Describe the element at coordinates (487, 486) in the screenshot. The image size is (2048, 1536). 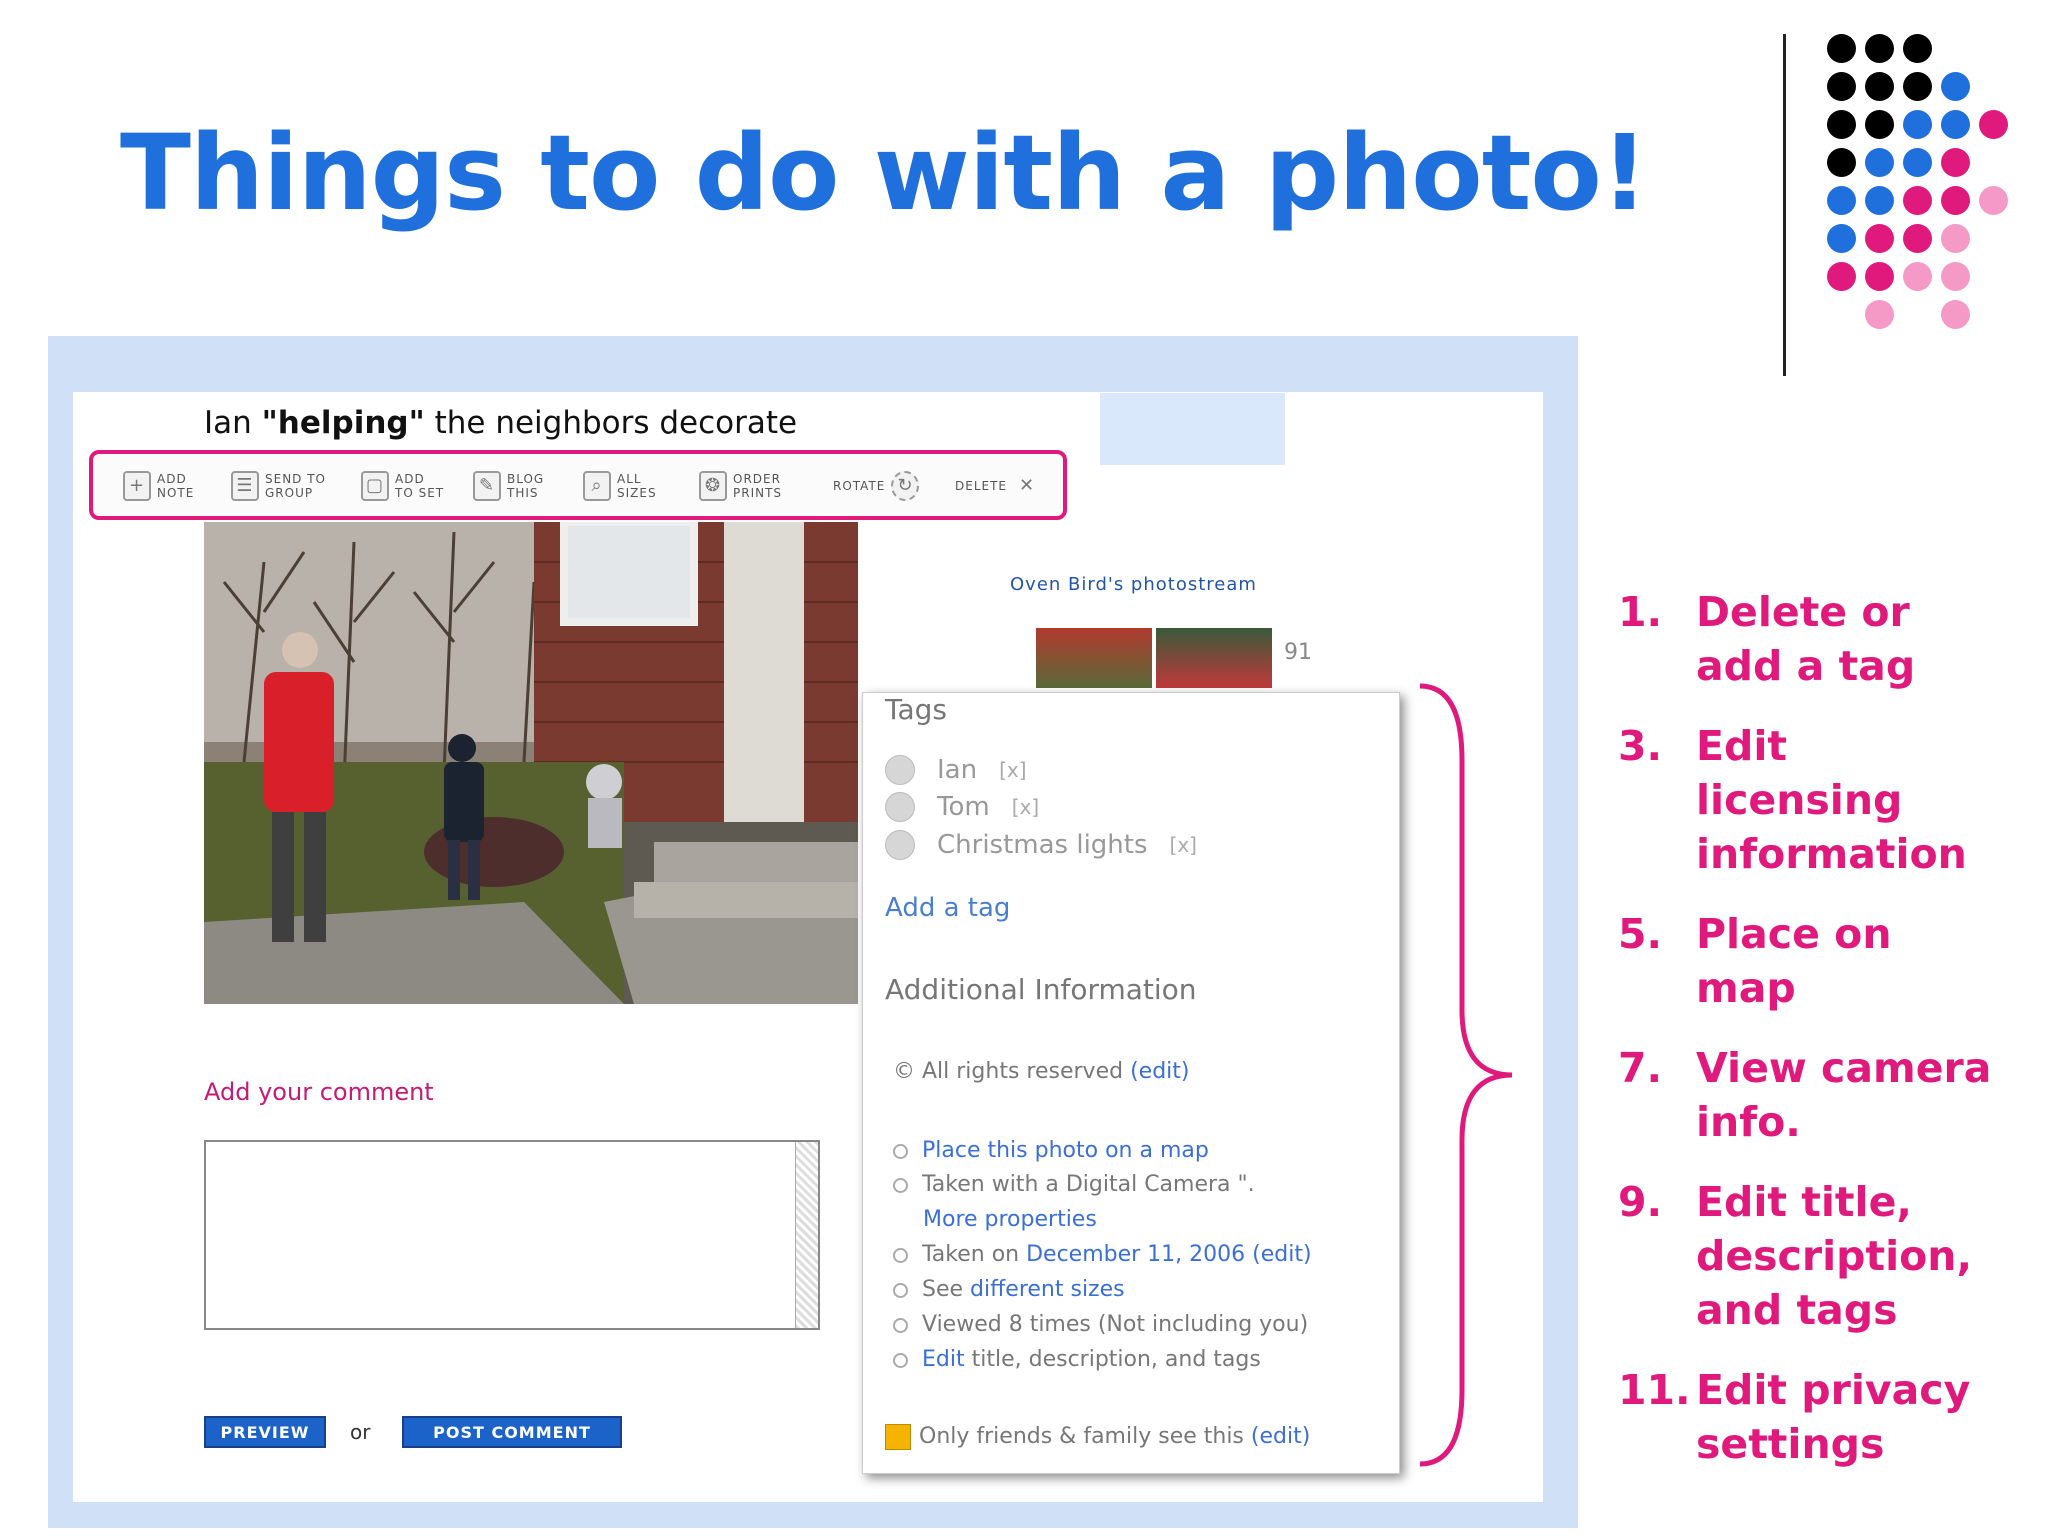
I see `blog-icon: ✎` at that location.